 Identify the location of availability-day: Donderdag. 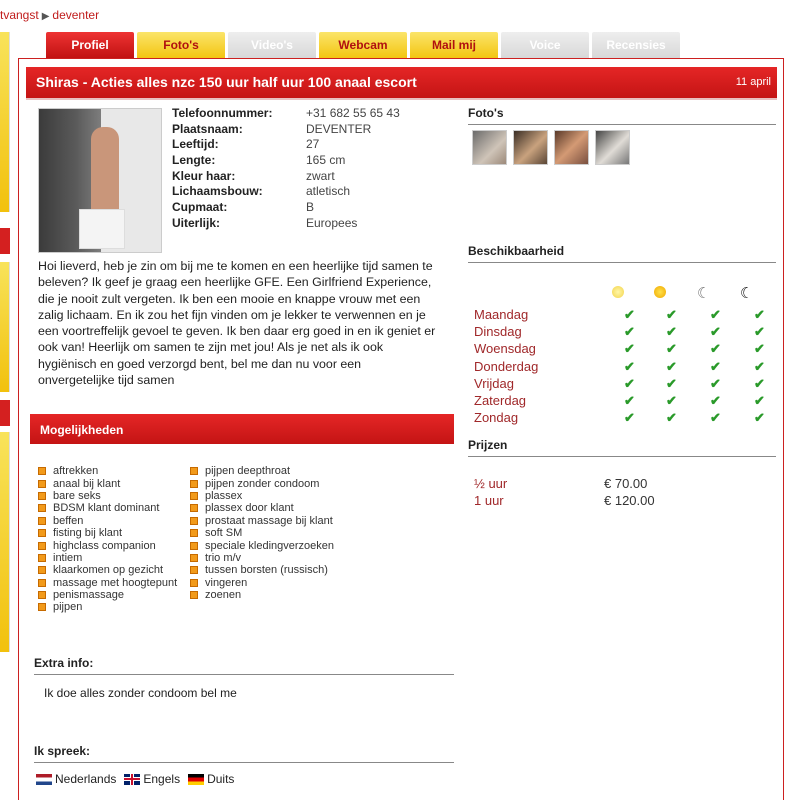
(506, 366).